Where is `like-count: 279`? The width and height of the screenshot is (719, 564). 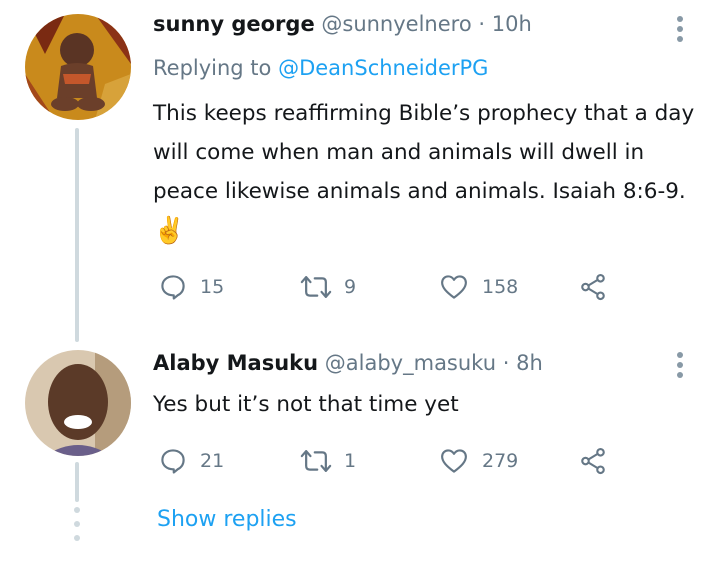
like-count: 279 is located at coordinates (500, 461).